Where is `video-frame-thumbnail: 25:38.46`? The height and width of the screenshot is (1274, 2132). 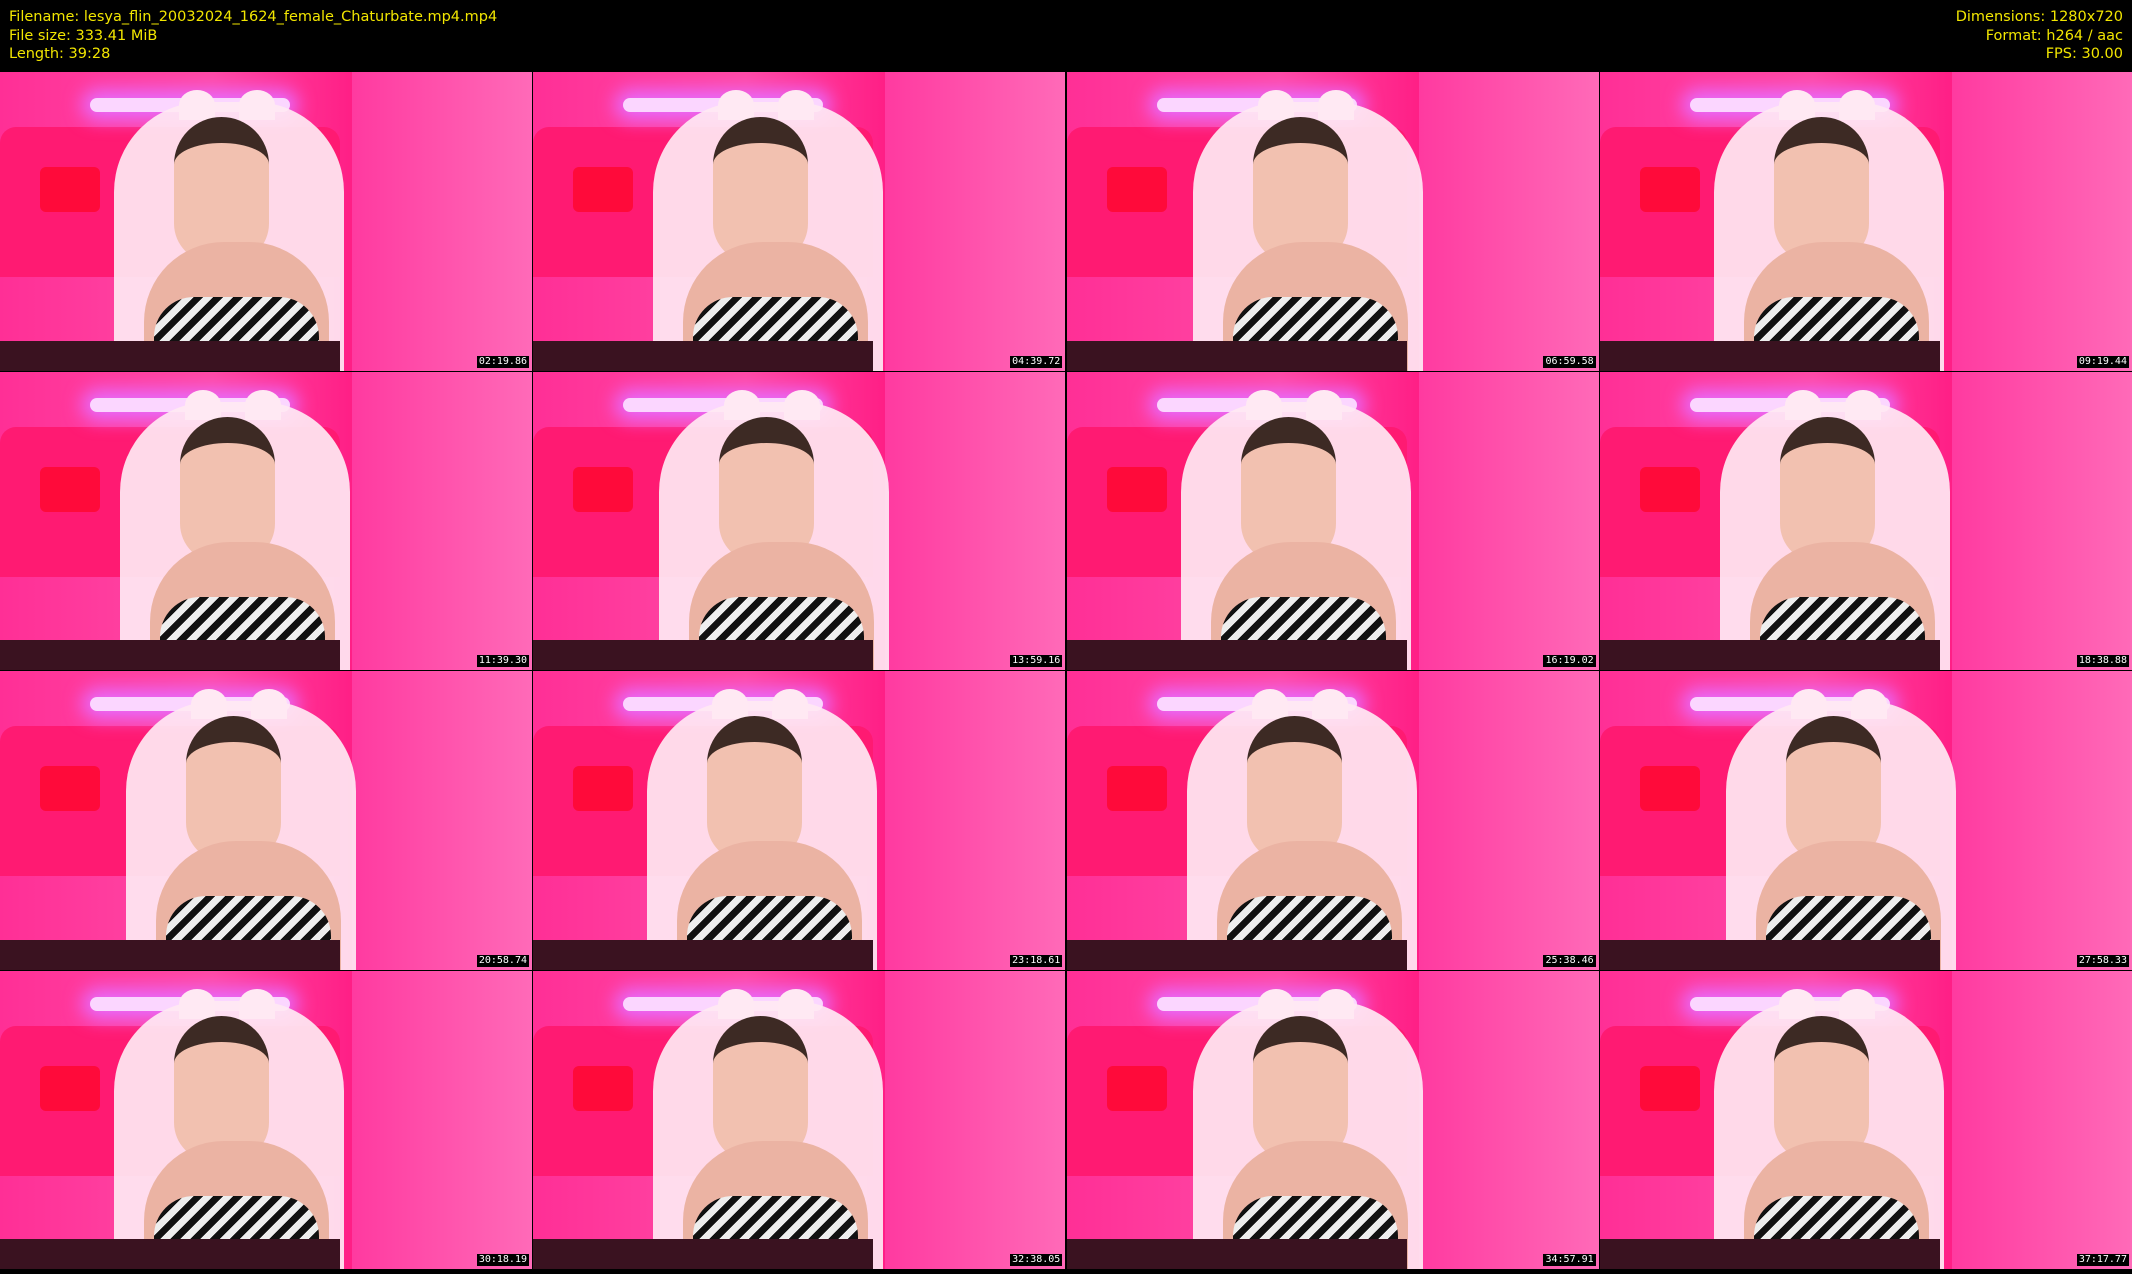 video-frame-thumbnail: 25:38.46 is located at coordinates (1332, 820).